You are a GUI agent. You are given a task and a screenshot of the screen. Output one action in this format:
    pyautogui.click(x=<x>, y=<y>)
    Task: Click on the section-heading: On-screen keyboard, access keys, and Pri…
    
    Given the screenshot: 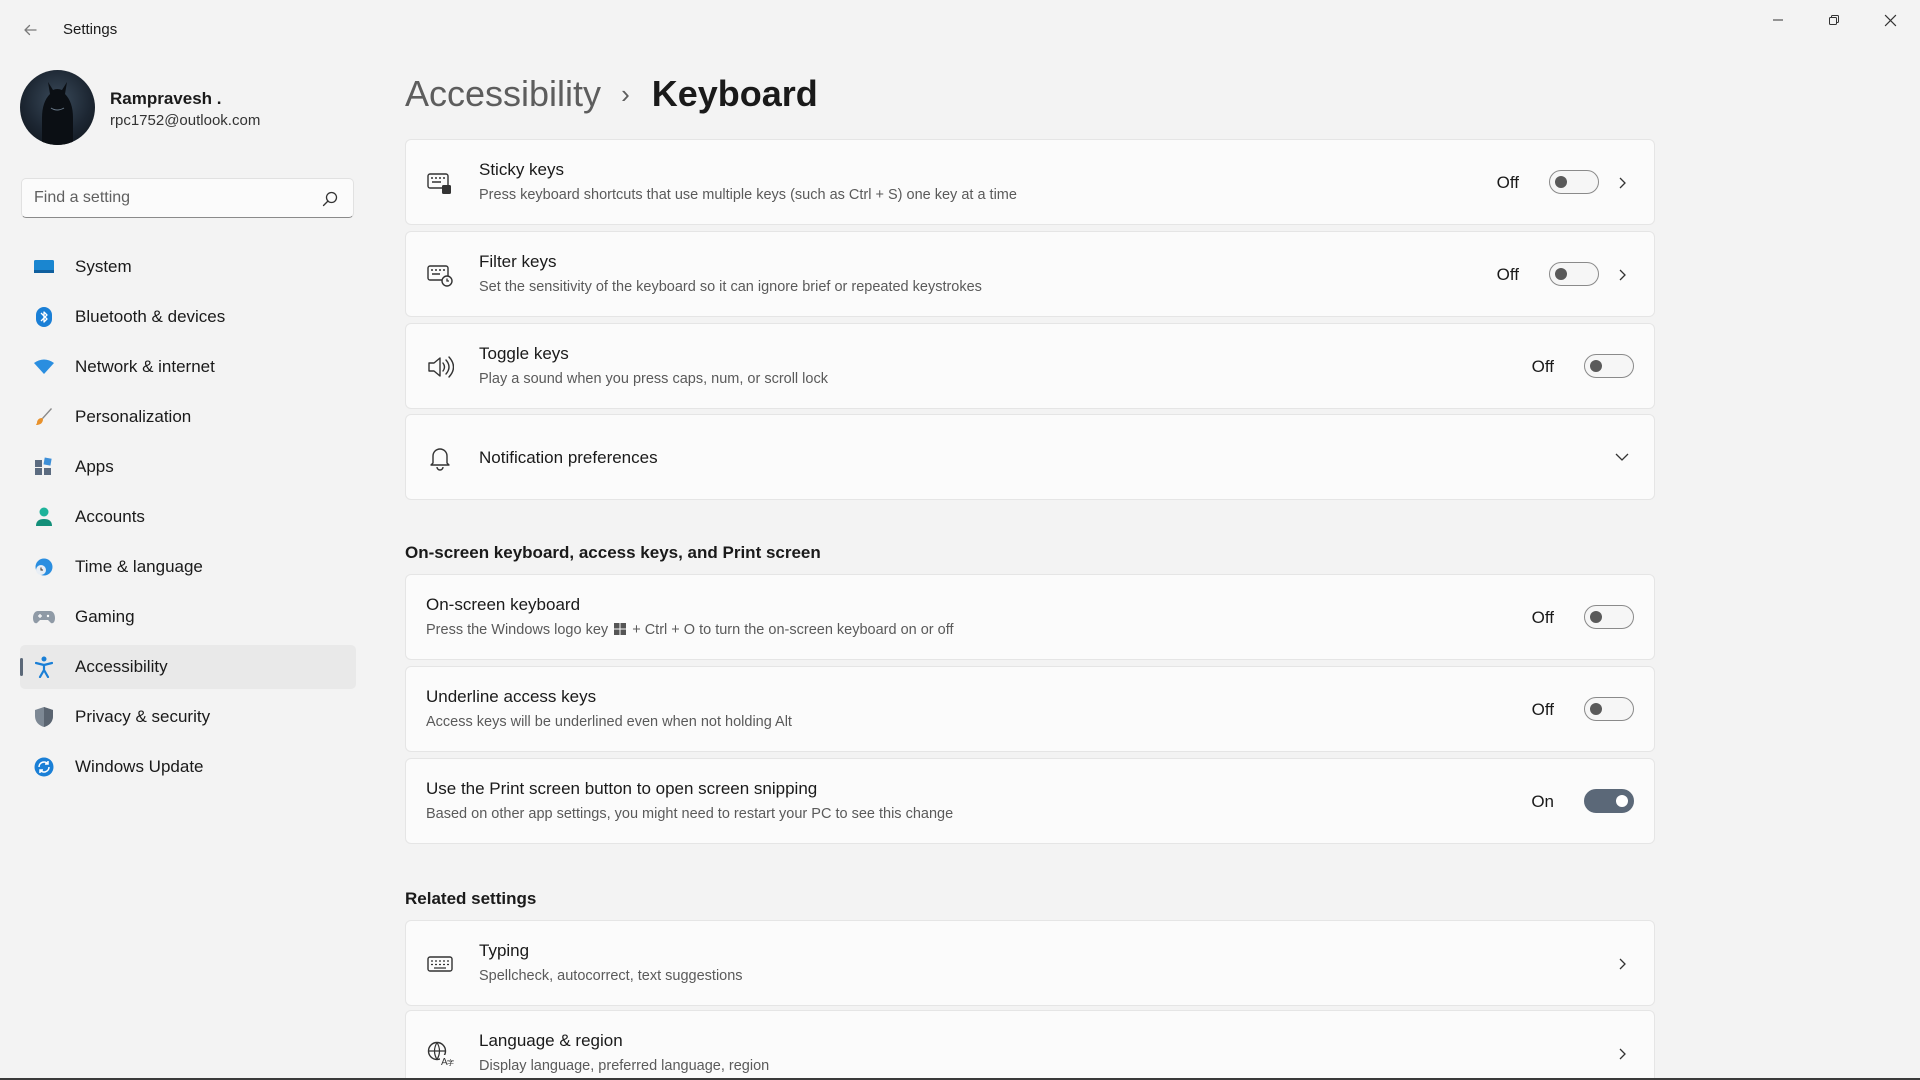 What is the action you would take?
    pyautogui.click(x=613, y=552)
    